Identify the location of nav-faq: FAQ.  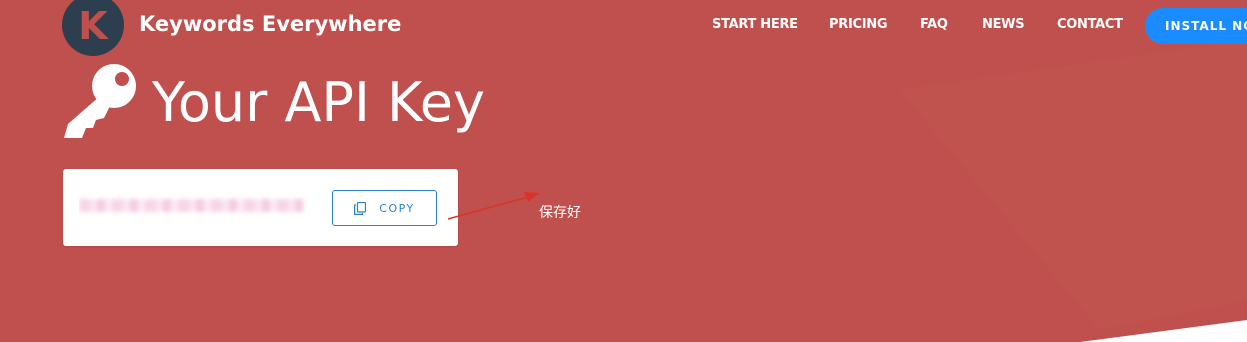
(934, 24).